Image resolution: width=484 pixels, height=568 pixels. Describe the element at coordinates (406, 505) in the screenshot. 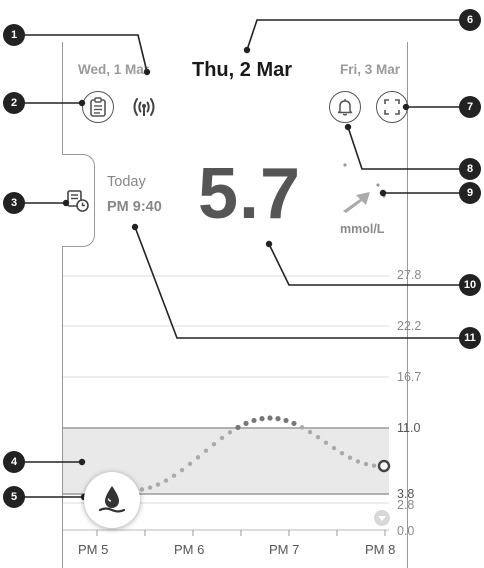

I see `y-tick-label: 2.8` at that location.